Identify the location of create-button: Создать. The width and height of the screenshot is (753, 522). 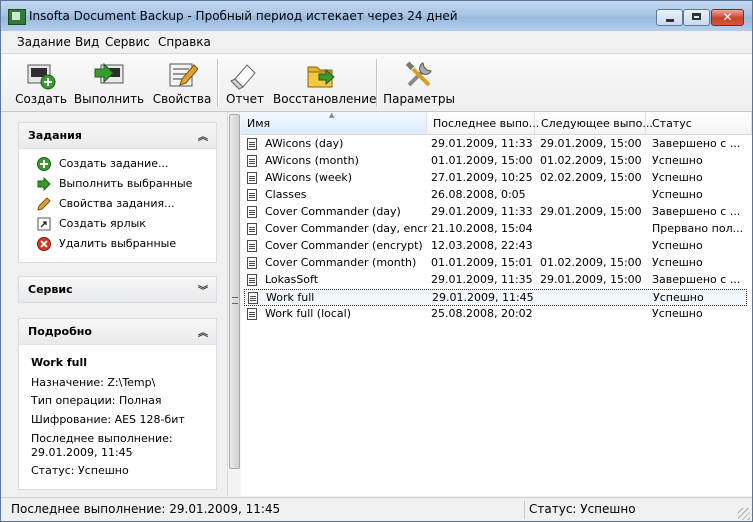
(41, 82).